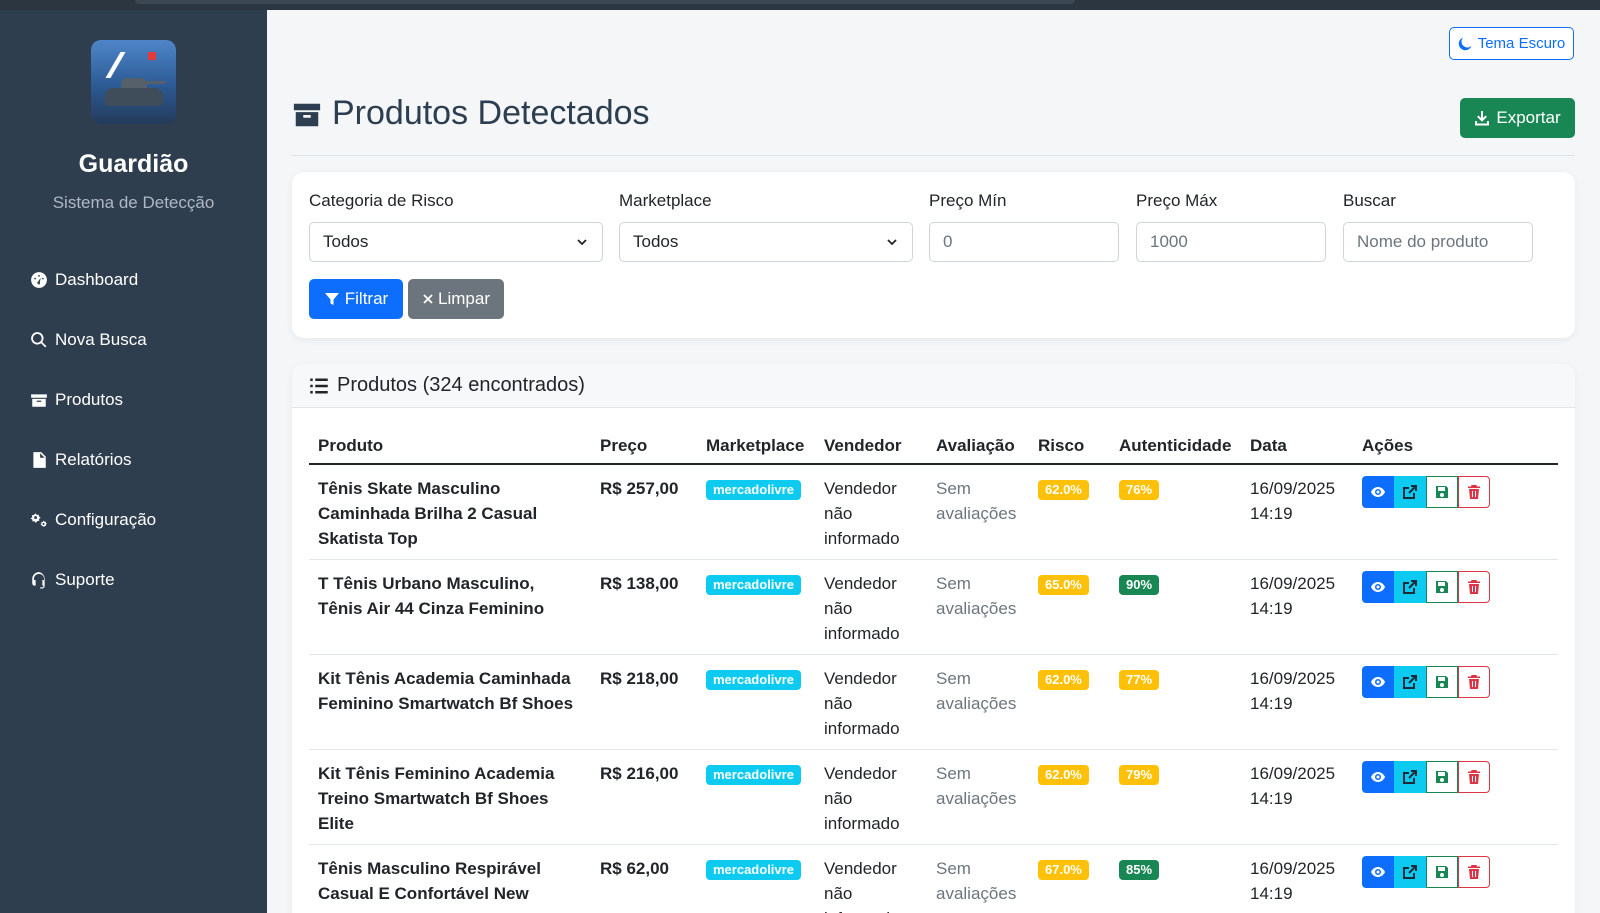 The height and width of the screenshot is (913, 1600). What do you see at coordinates (1063, 679) in the screenshot?
I see `risk-badge: 62.0%` at bounding box center [1063, 679].